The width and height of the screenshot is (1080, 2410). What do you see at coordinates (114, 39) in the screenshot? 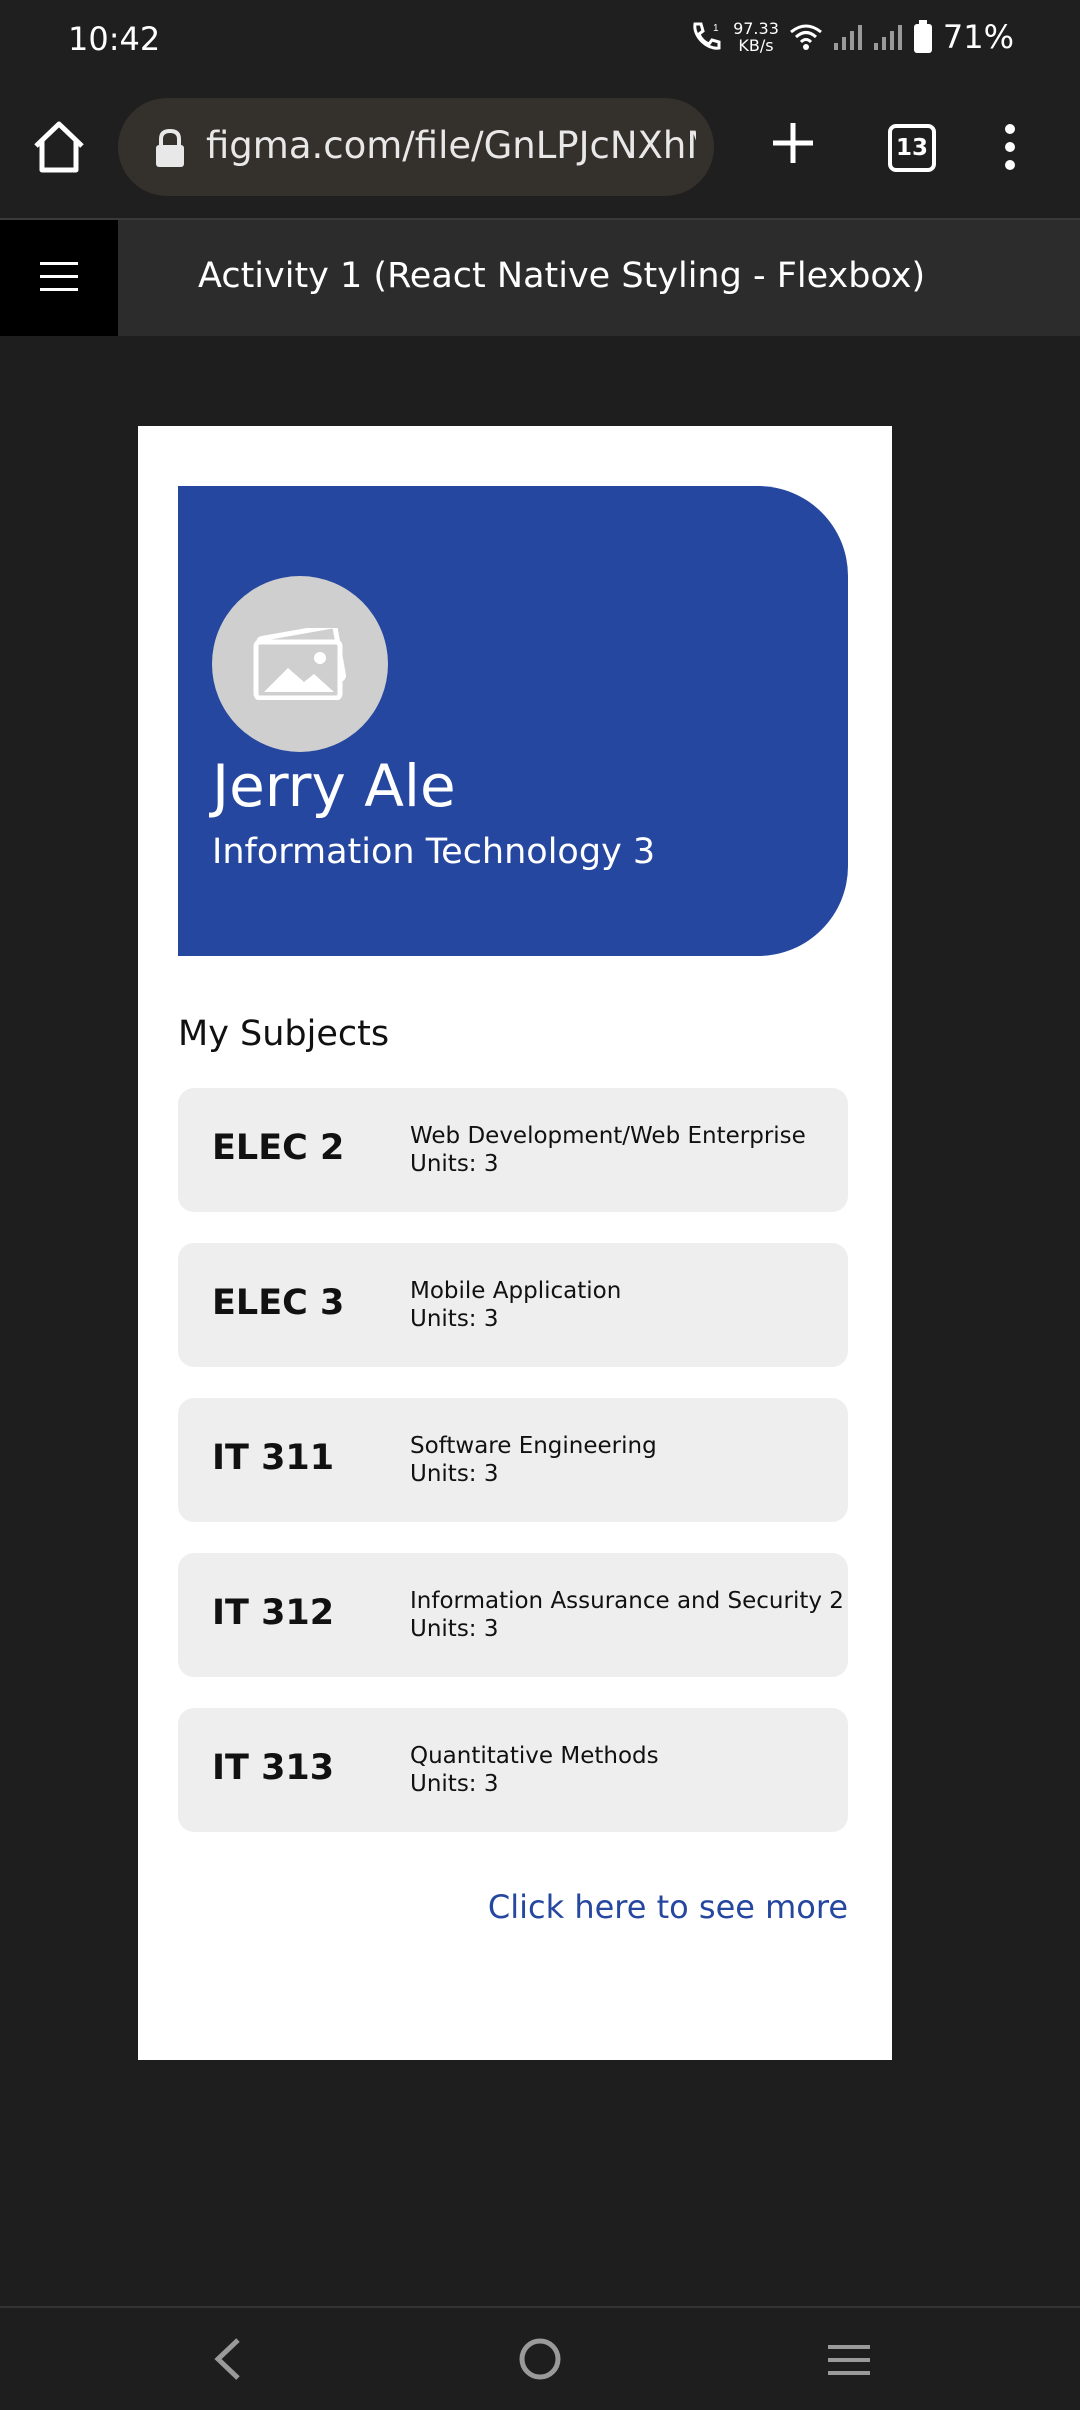
I see `status-time: 10:42` at bounding box center [114, 39].